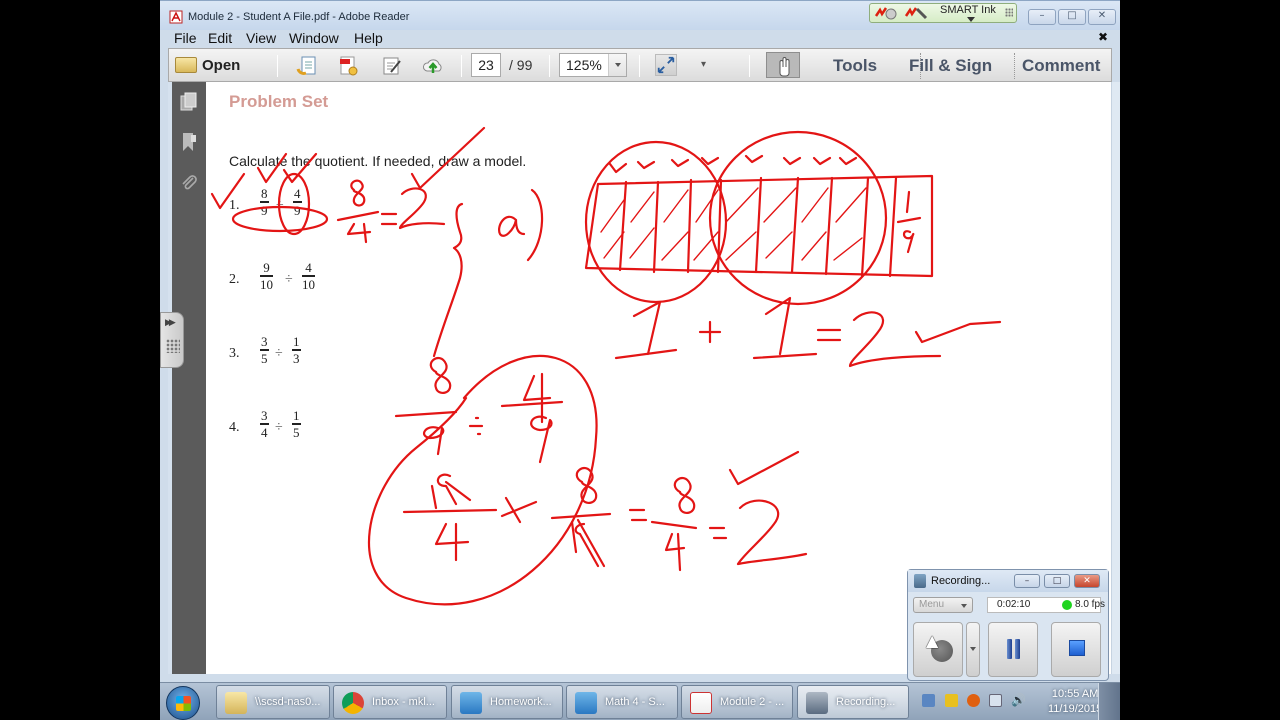  What do you see at coordinates (943, 605) in the screenshot?
I see `recorder-menu-dropdown: Menu` at bounding box center [943, 605].